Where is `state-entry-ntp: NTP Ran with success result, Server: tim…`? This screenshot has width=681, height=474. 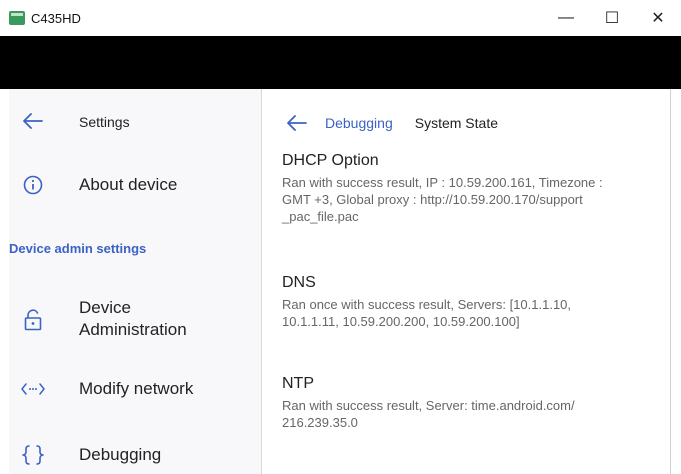 state-entry-ntp: NTP Ran with success result, Server: tim… is located at coordinates (481, 402).